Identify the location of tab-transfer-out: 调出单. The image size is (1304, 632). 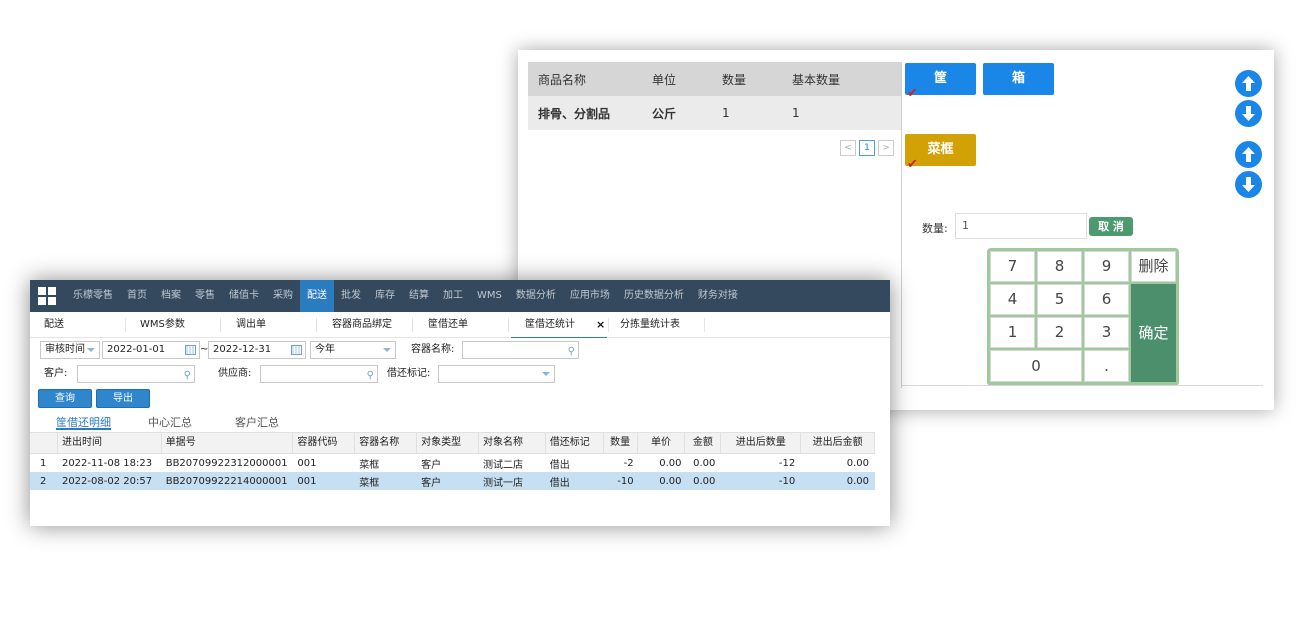
(251, 325).